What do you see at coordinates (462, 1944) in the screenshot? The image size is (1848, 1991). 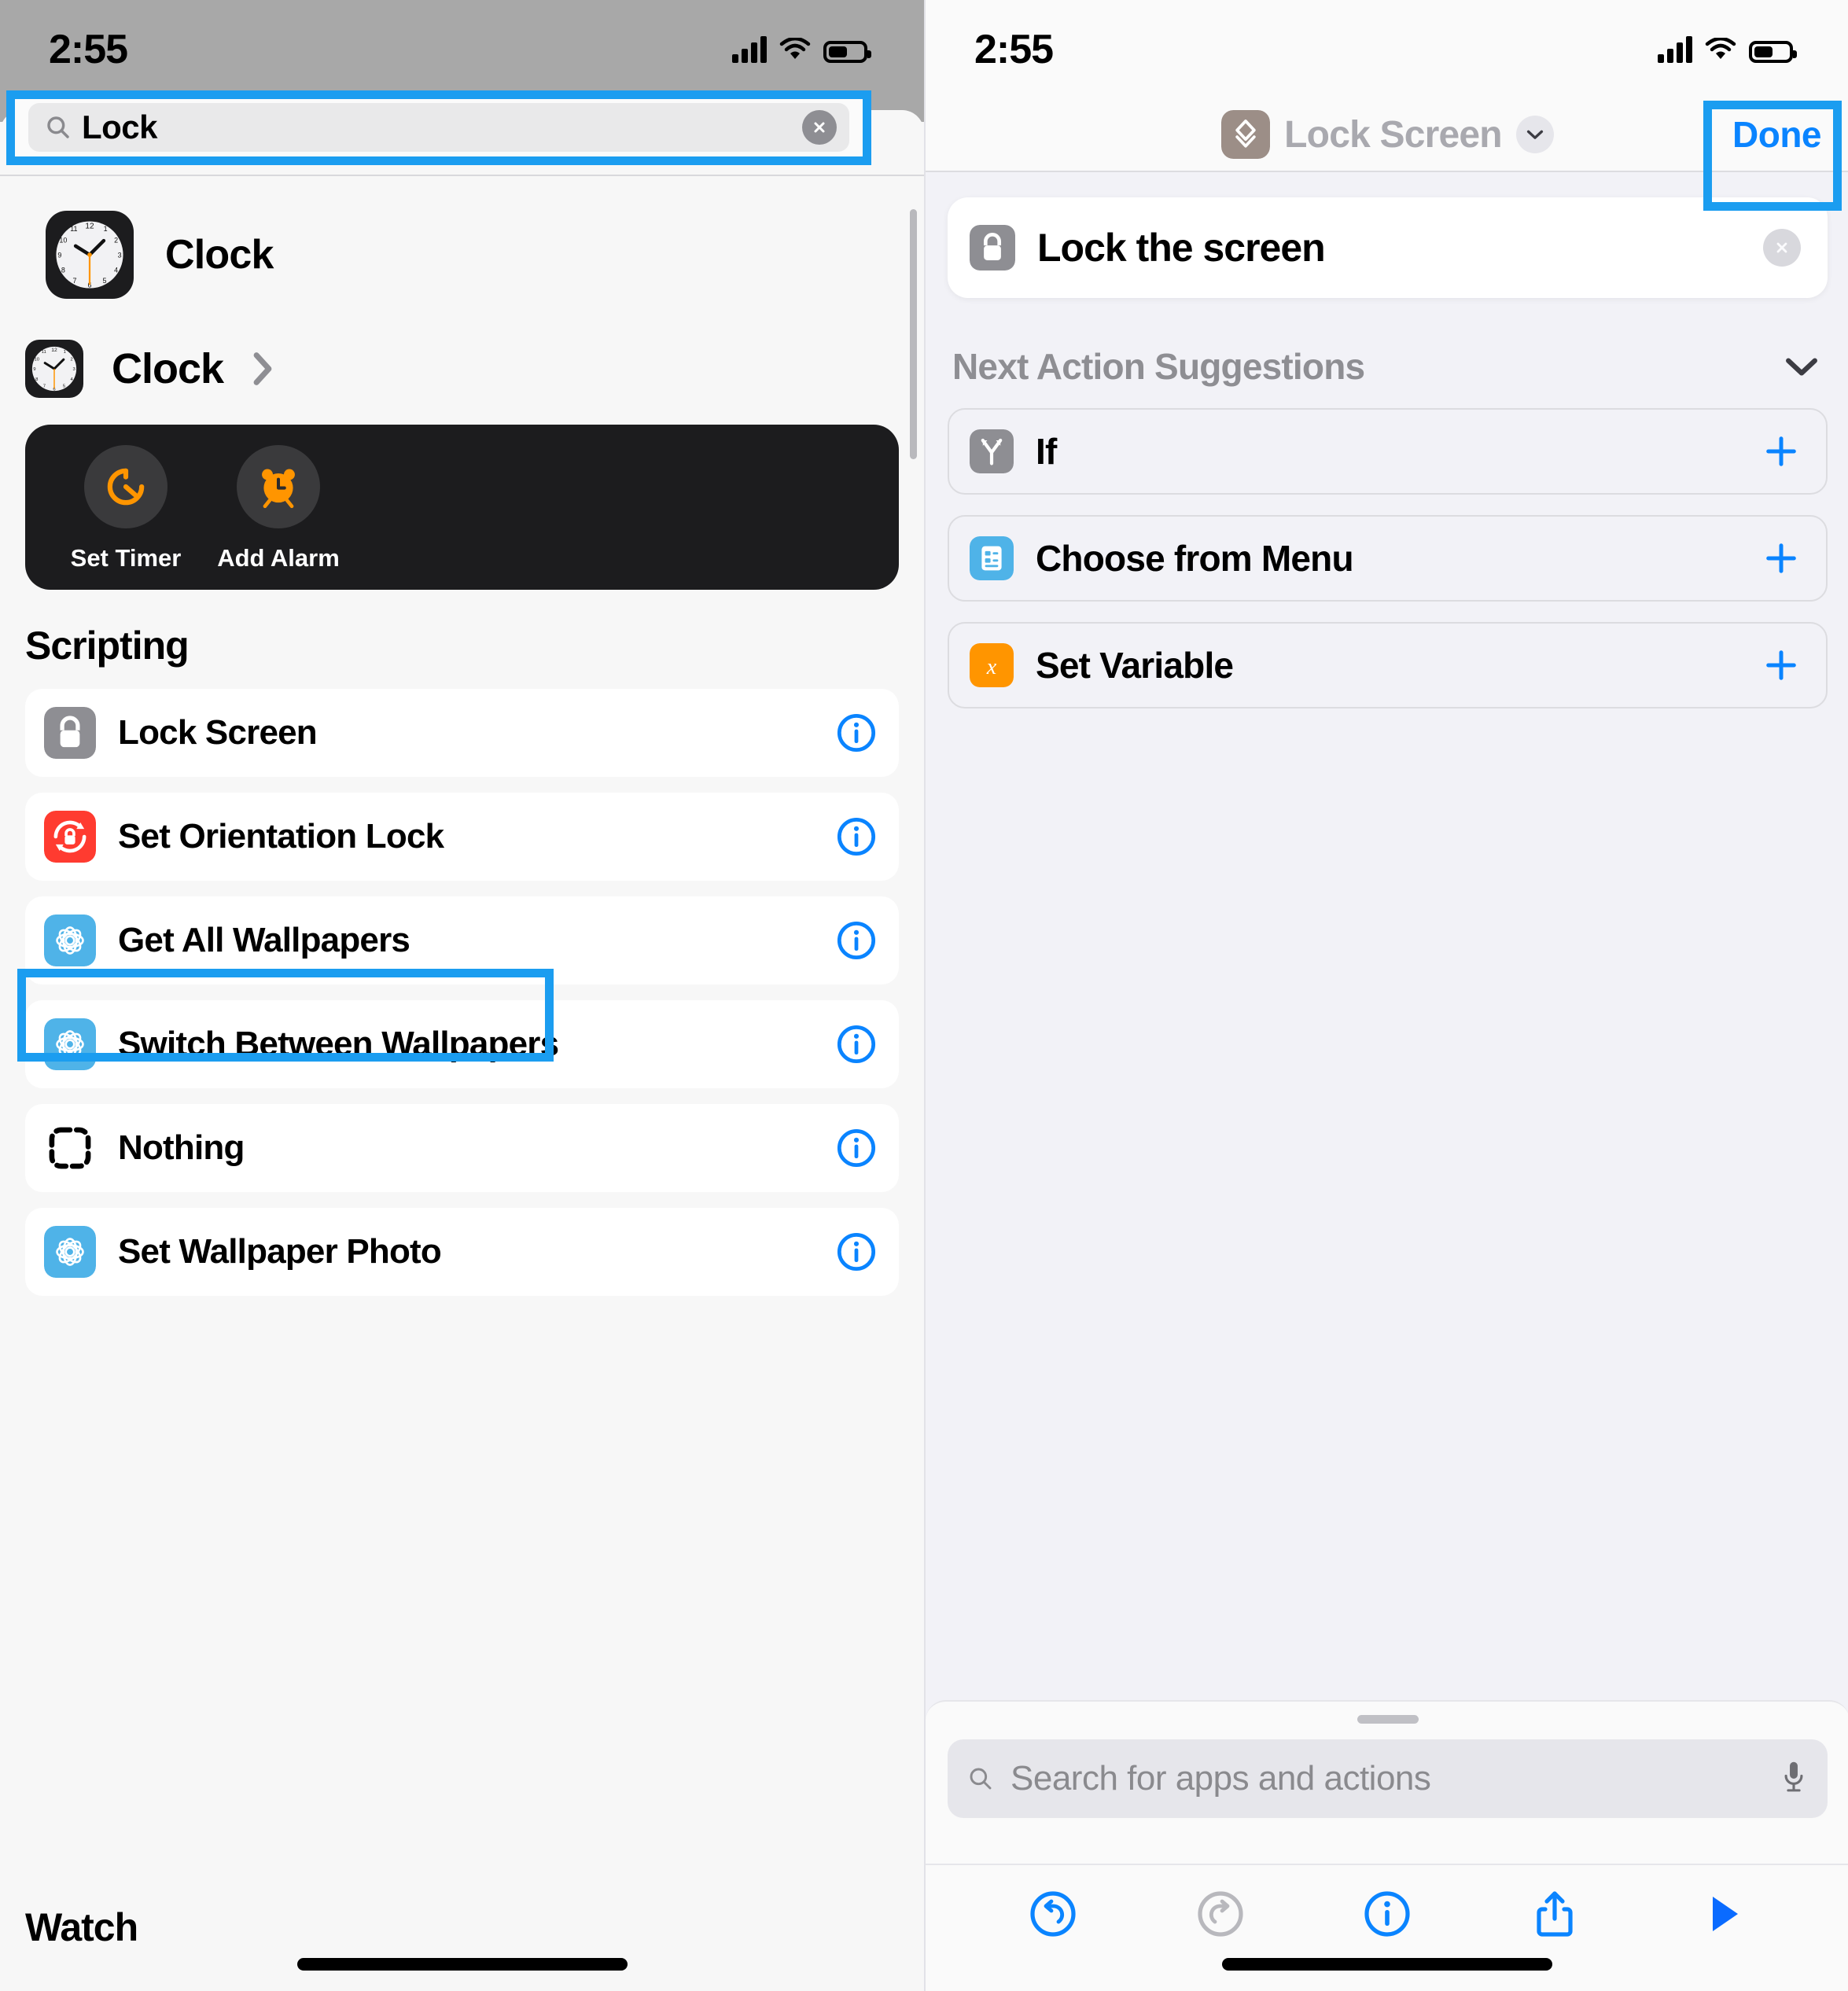 I see `section-title-watch-container: Watch` at bounding box center [462, 1944].